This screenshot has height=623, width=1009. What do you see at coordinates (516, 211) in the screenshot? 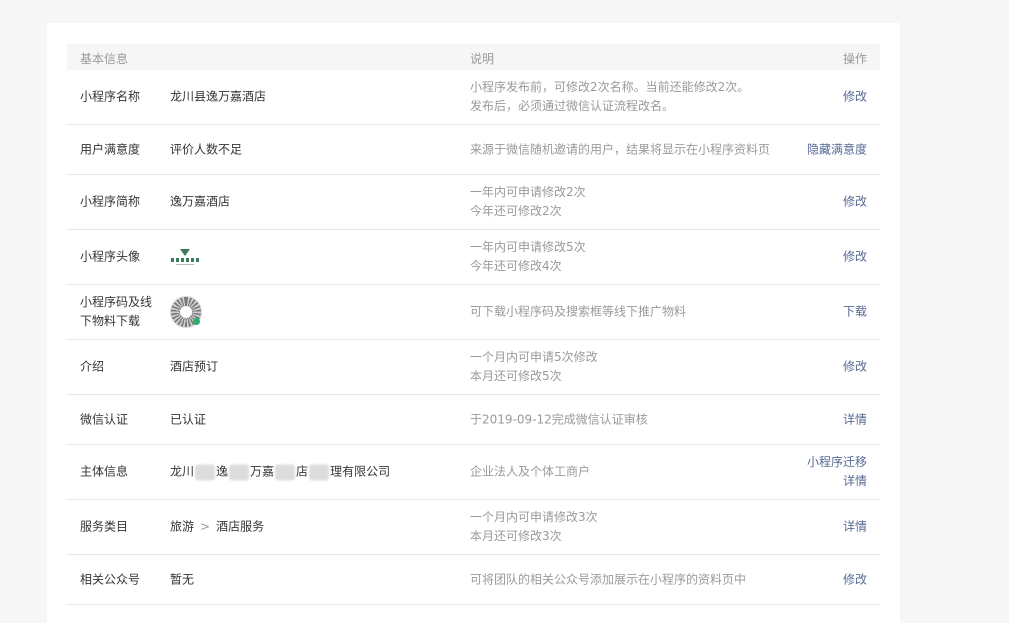
I see `desc-line: 今年还可修改2次` at bounding box center [516, 211].